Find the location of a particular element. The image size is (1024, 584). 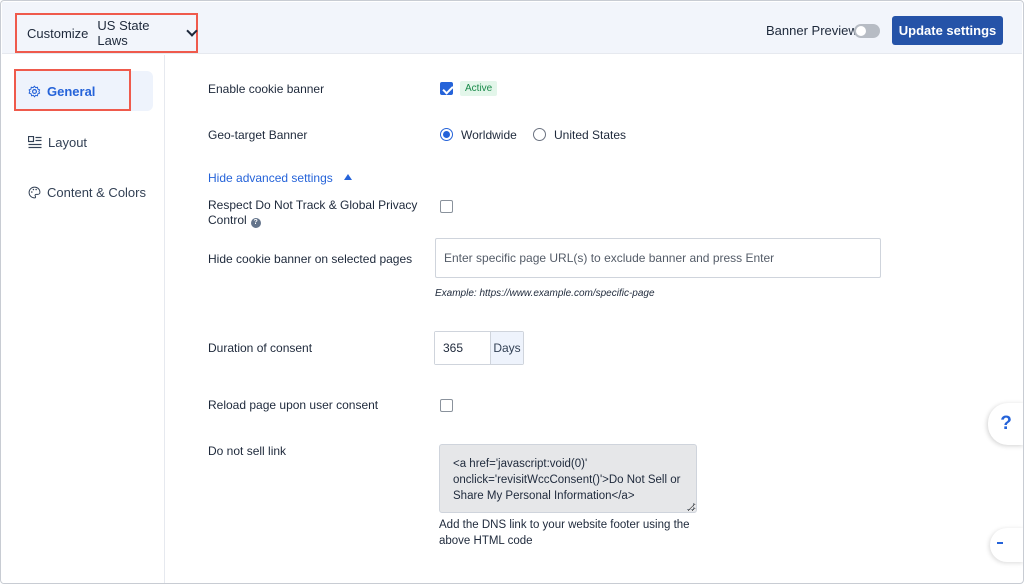

geo-united-states-label: United States is located at coordinates (590, 135).